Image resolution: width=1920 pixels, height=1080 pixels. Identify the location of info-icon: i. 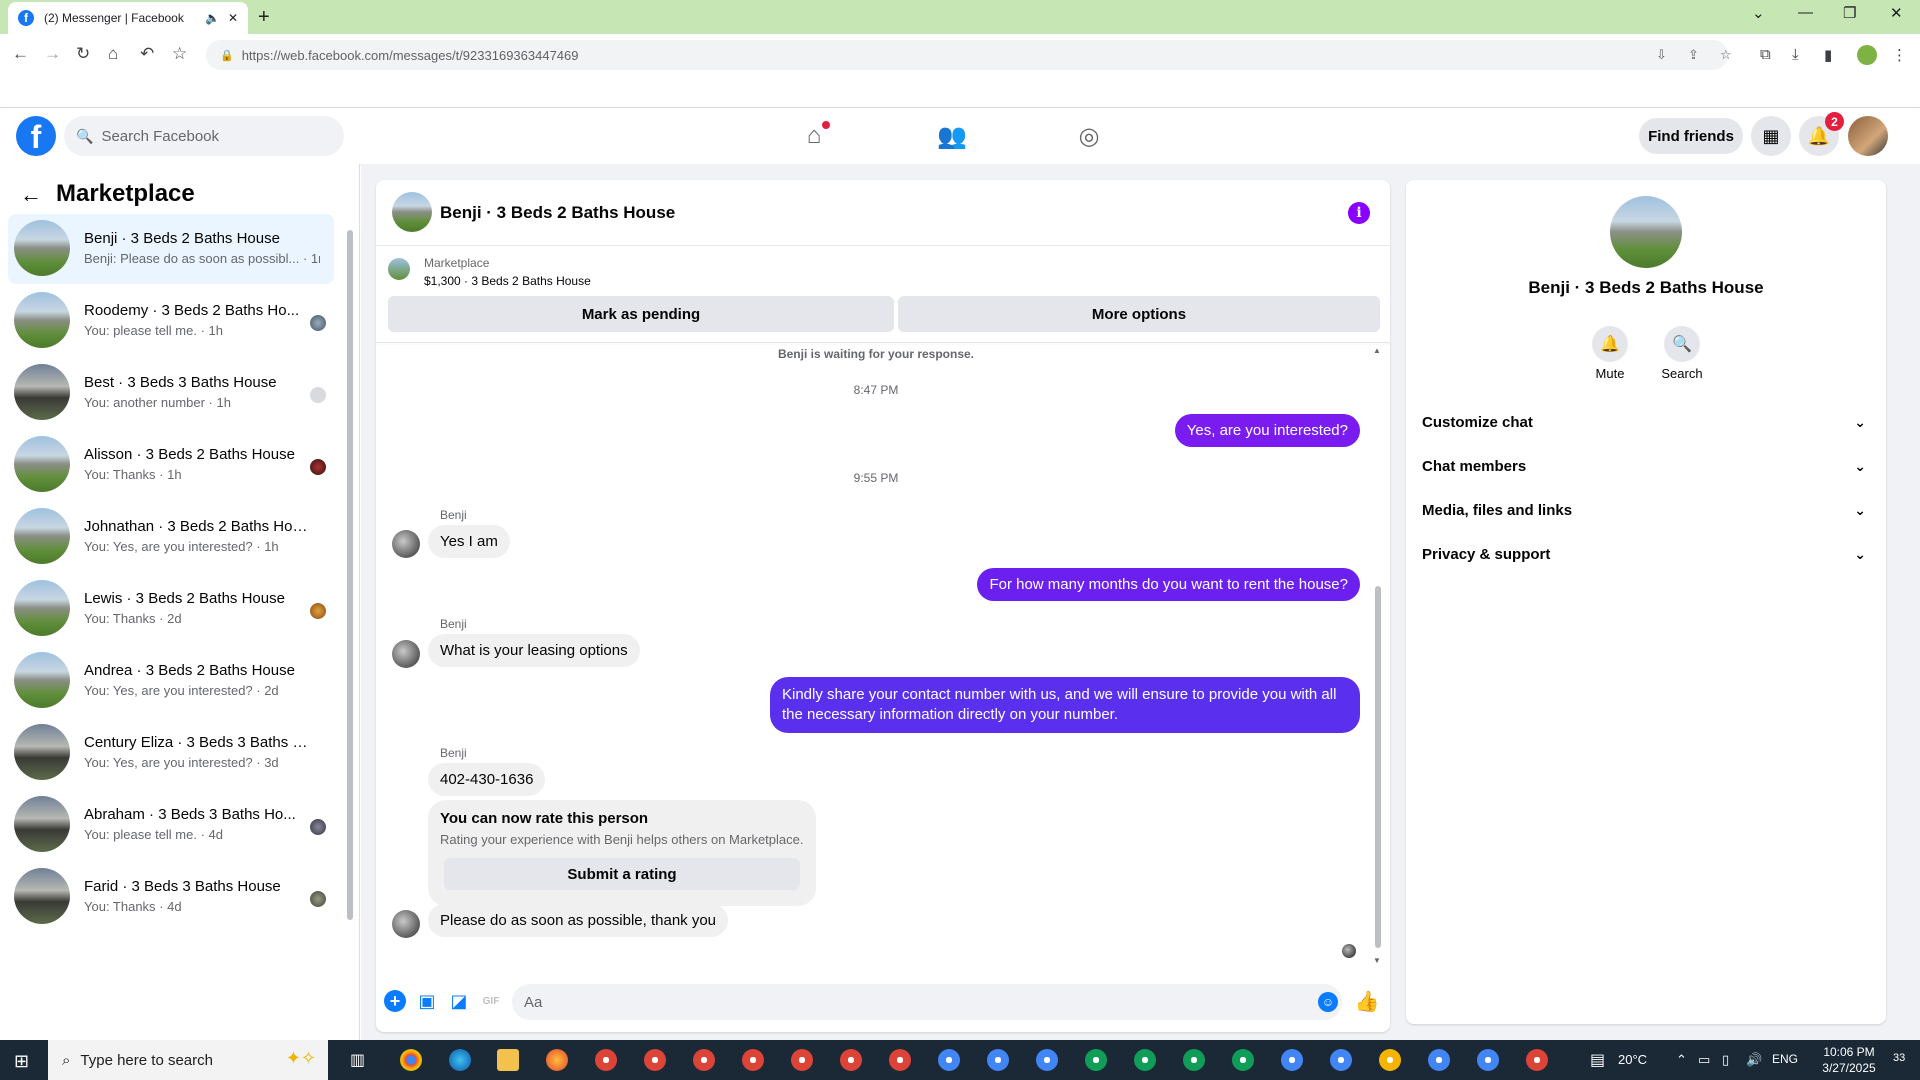
(1359, 213).